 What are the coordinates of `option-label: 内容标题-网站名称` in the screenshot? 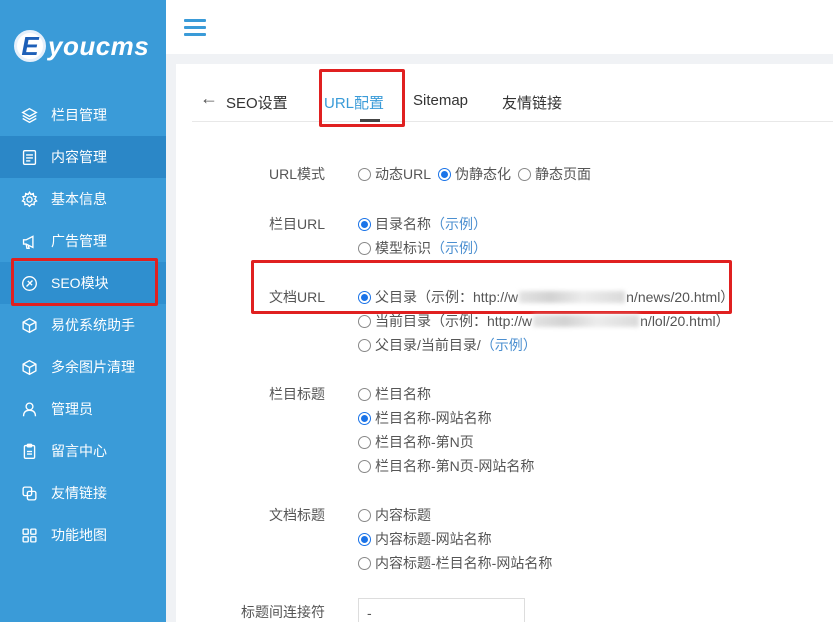 It's located at (433, 539).